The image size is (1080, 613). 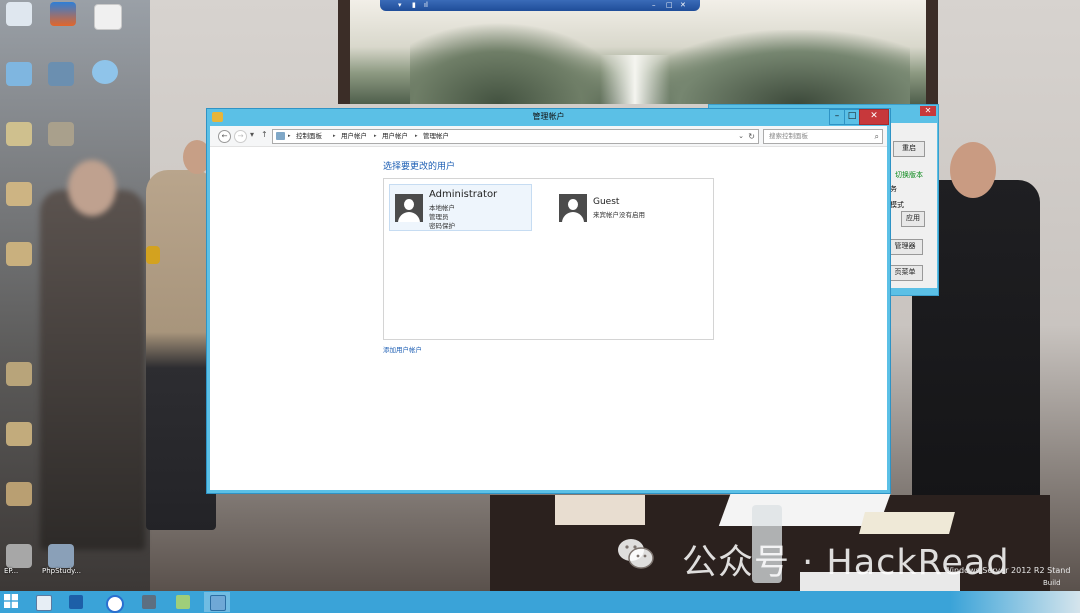 What do you see at coordinates (907, 523) in the screenshot?
I see `wallpaper-paper` at bounding box center [907, 523].